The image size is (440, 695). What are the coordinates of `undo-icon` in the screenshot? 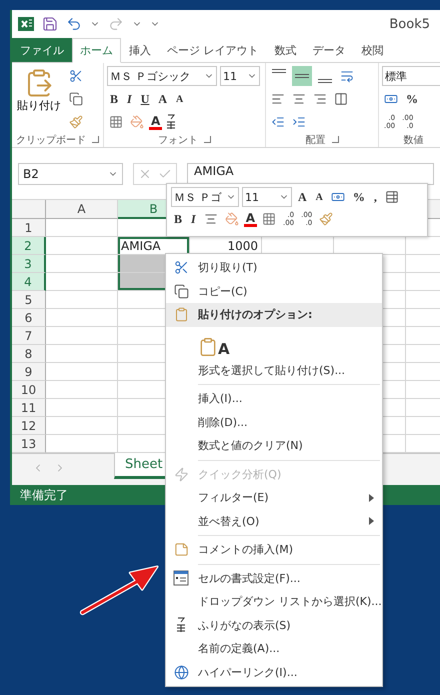 It's located at (74, 24).